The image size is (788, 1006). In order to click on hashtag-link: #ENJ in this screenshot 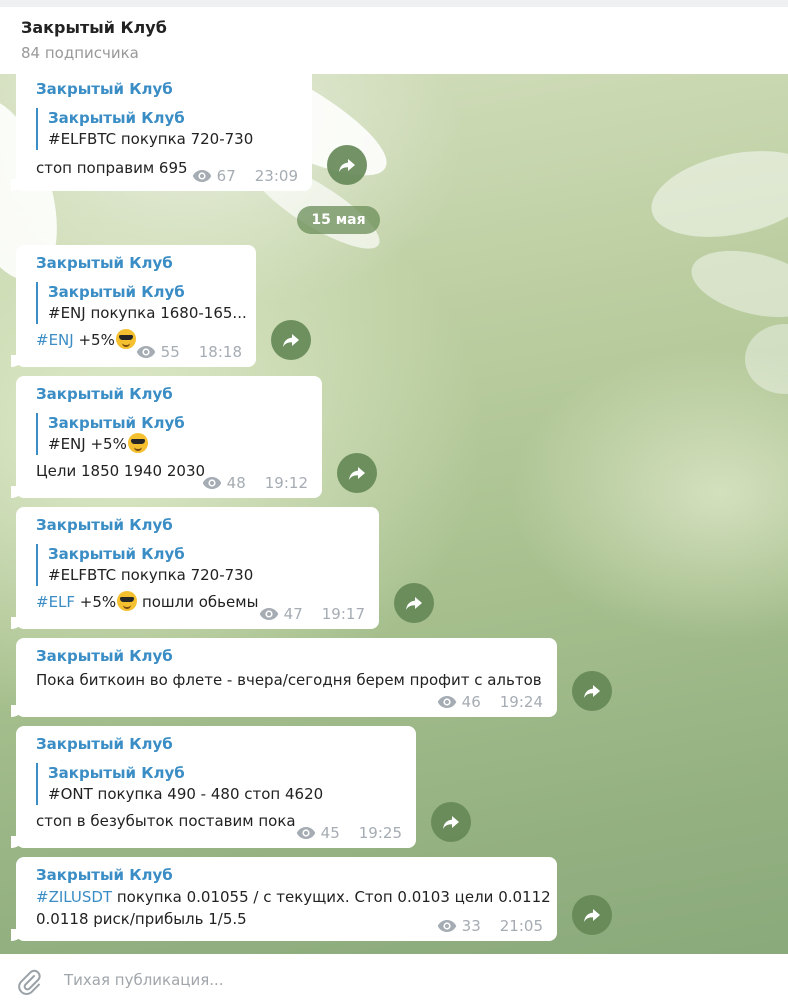, I will do `click(55, 340)`.